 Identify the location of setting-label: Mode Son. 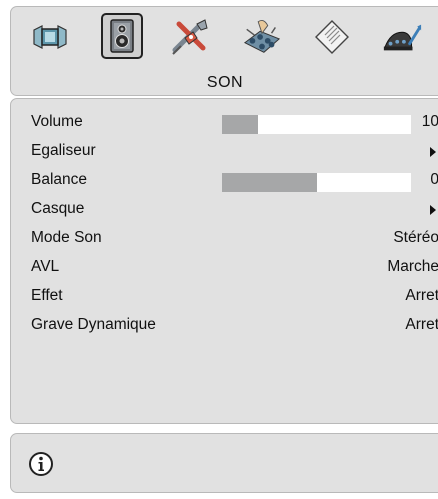
(66, 237).